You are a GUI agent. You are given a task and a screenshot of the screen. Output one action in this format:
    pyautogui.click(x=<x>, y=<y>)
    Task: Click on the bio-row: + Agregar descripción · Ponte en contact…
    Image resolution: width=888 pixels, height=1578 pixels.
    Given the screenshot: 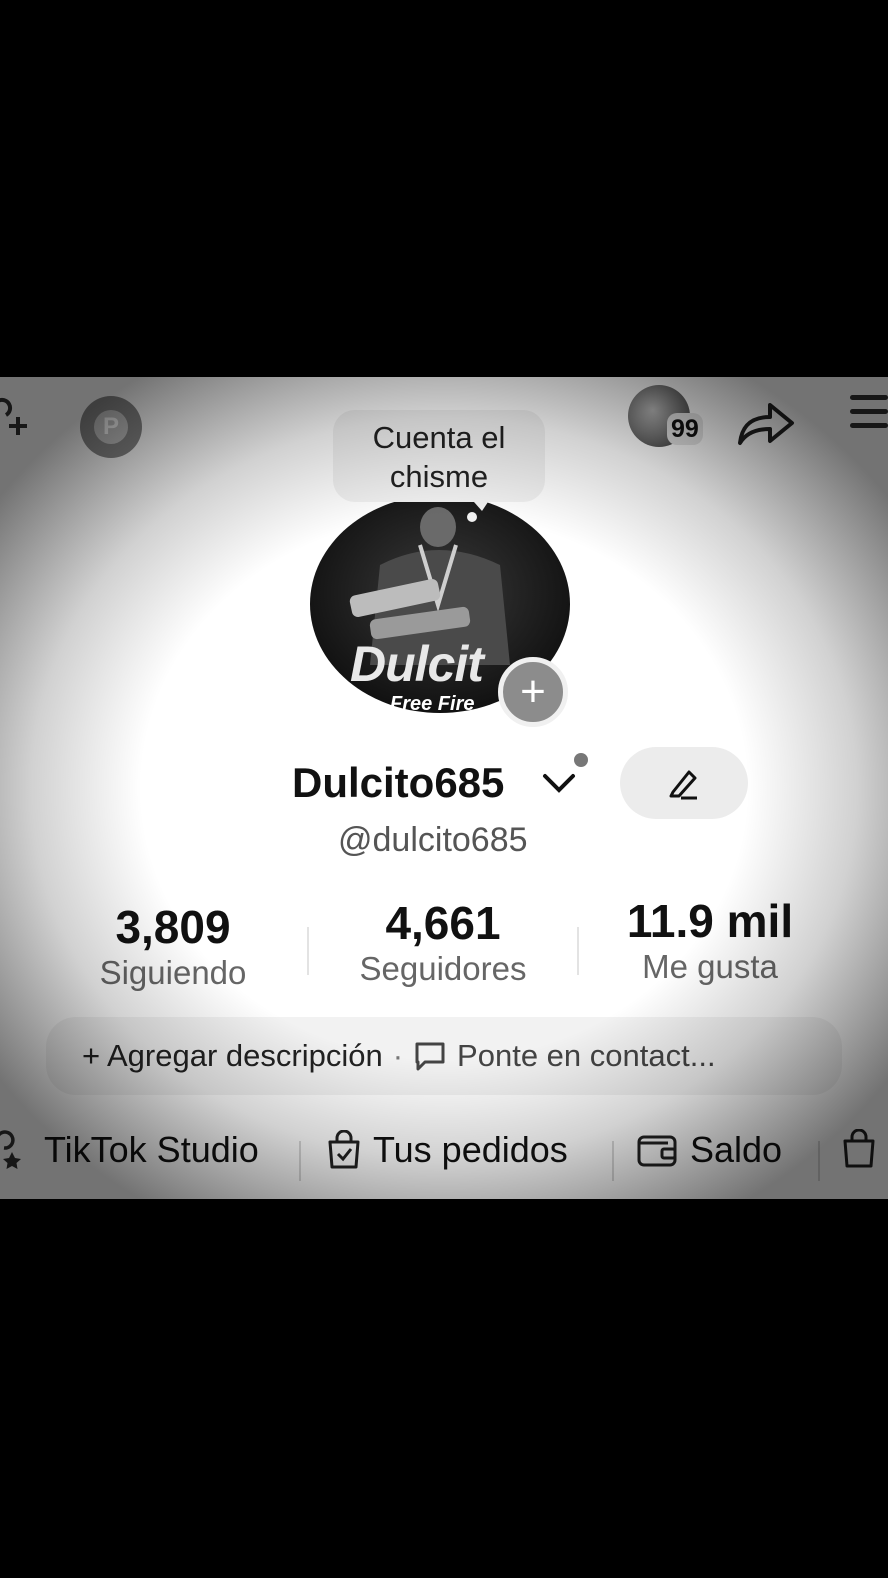 What is the action you would take?
    pyautogui.click(x=444, y=1056)
    